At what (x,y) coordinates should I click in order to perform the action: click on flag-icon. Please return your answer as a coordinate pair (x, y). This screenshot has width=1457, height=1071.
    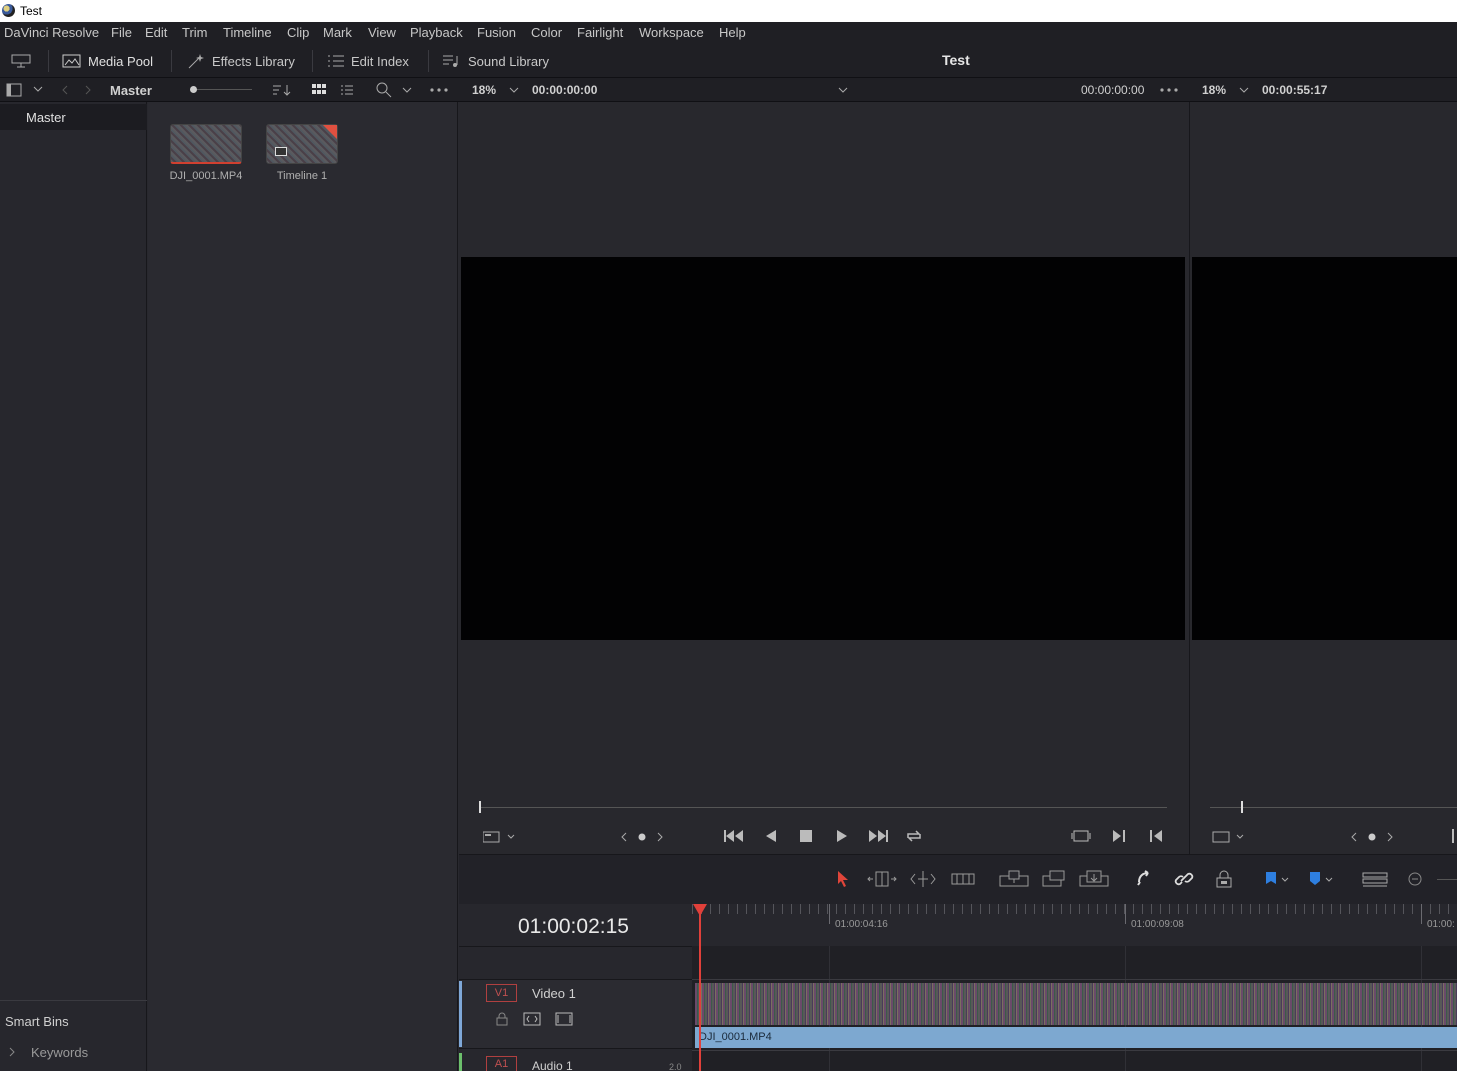
    Looking at the image, I should click on (1277, 879).